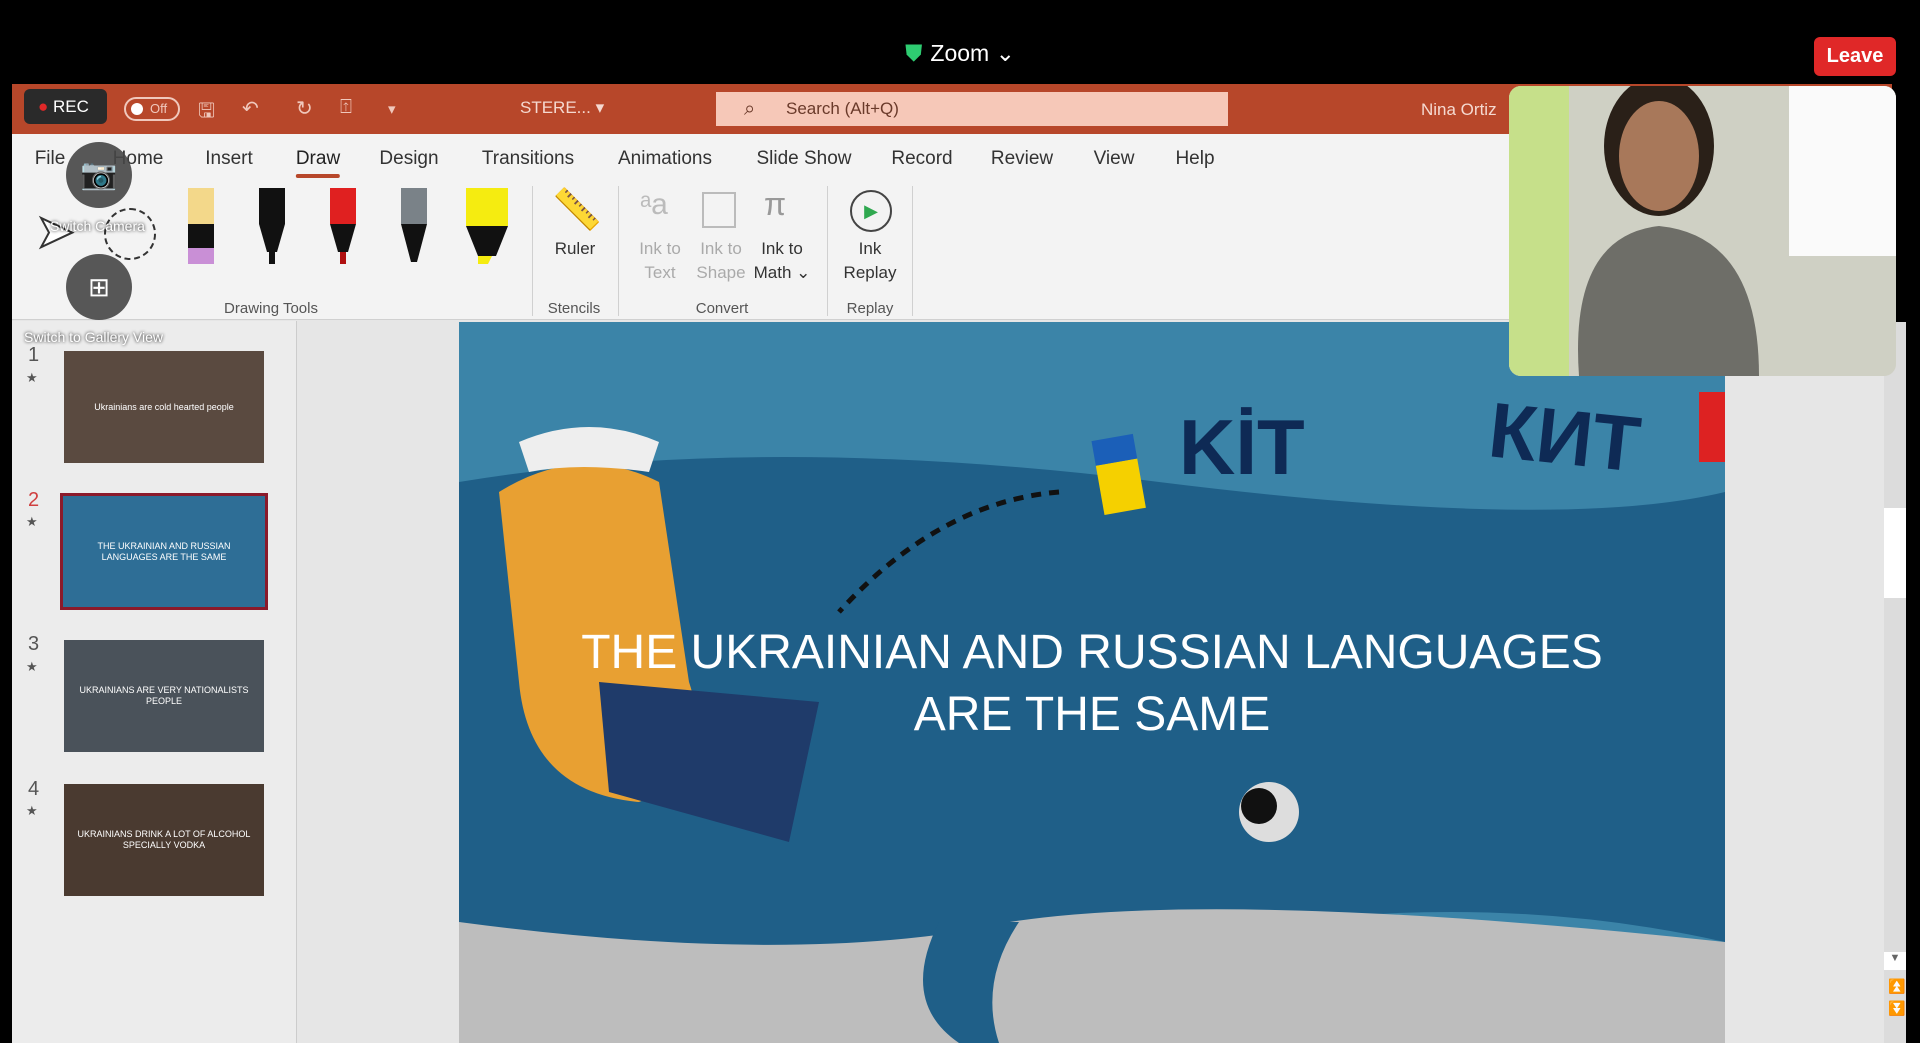 The height and width of the screenshot is (1043, 1920). What do you see at coordinates (1895, 961) in the screenshot?
I see `scroll-down-arrow-icon: ▼` at bounding box center [1895, 961].